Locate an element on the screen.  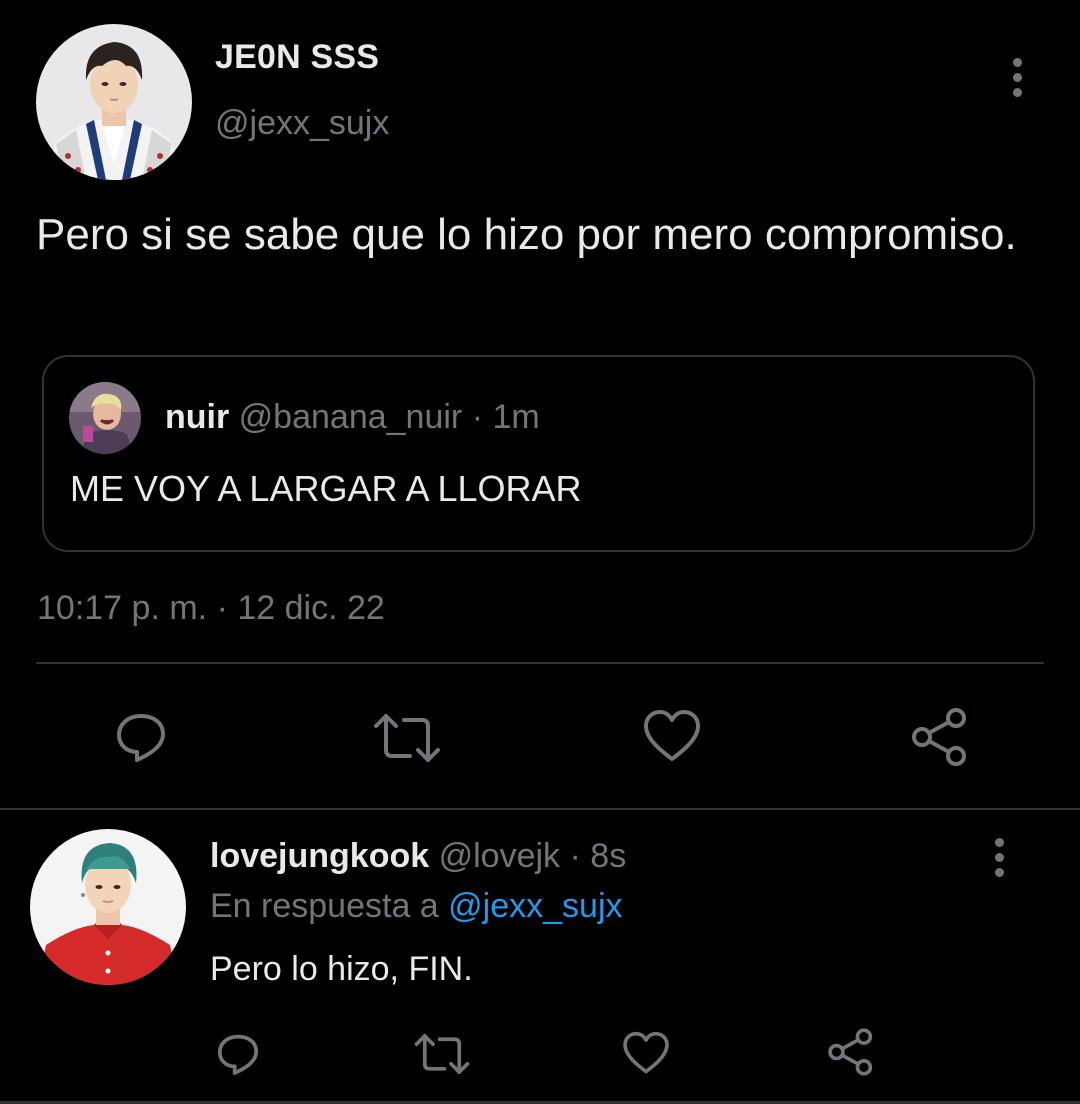
reply-context-mention-link: @jexx_sujx is located at coordinates (535, 906).